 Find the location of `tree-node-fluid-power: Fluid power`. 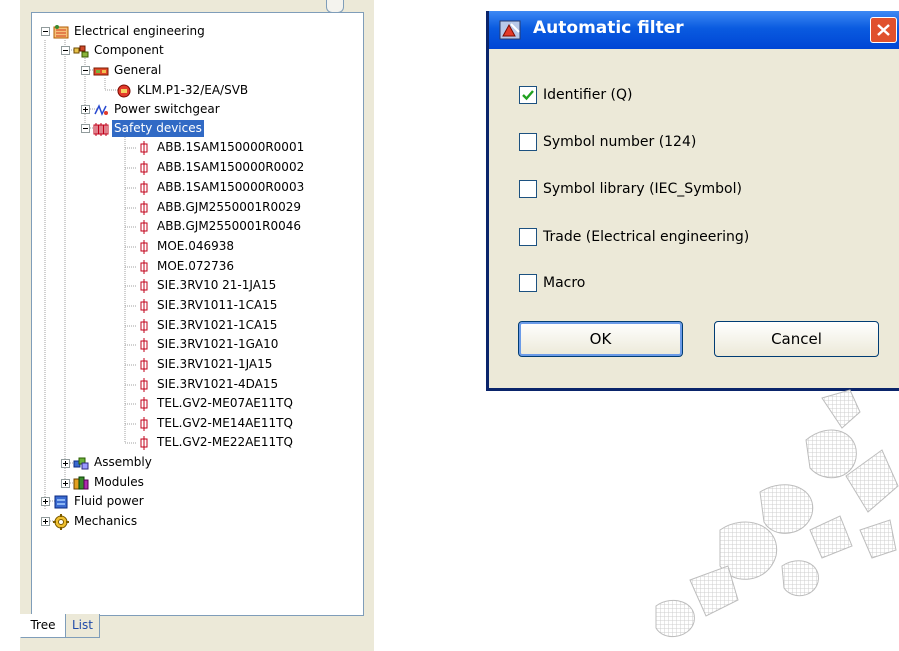

tree-node-fluid-power: Fluid power is located at coordinates (99, 502).